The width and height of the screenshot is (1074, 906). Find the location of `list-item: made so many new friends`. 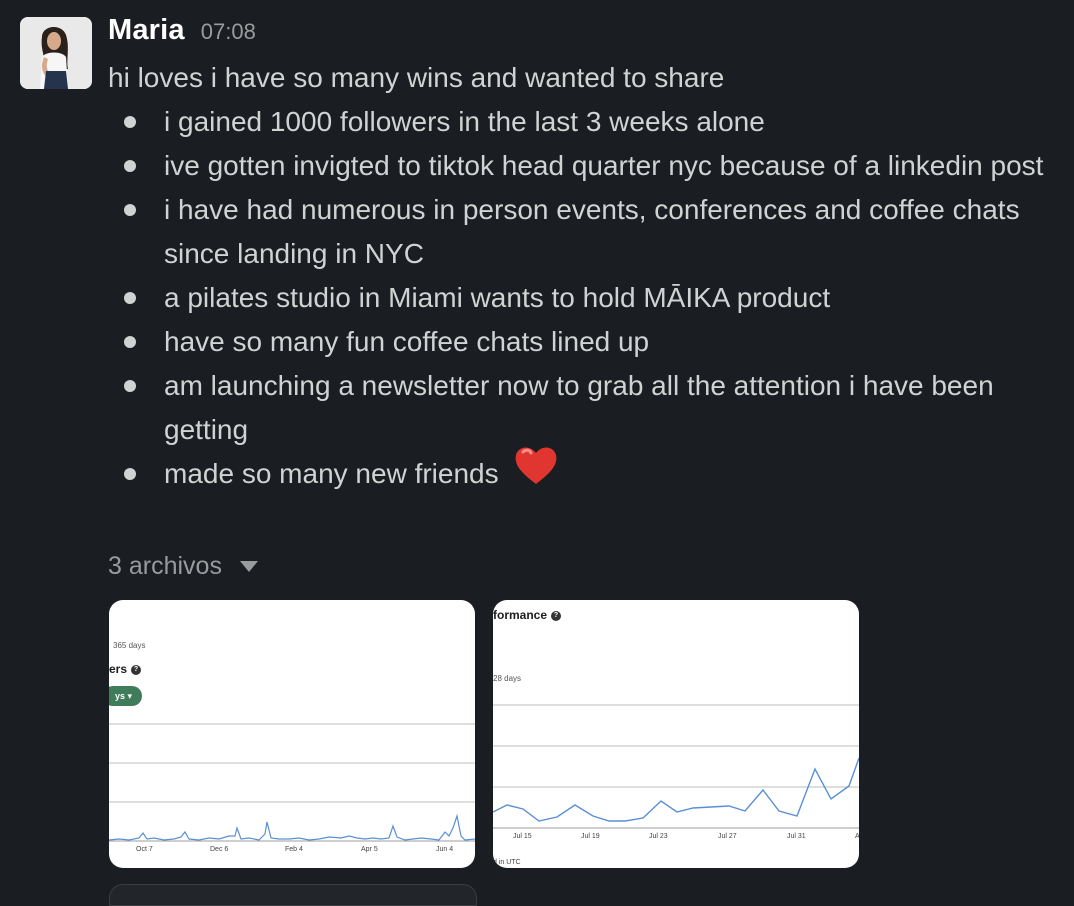

list-item: made so many new friends is located at coordinates (537, 473).